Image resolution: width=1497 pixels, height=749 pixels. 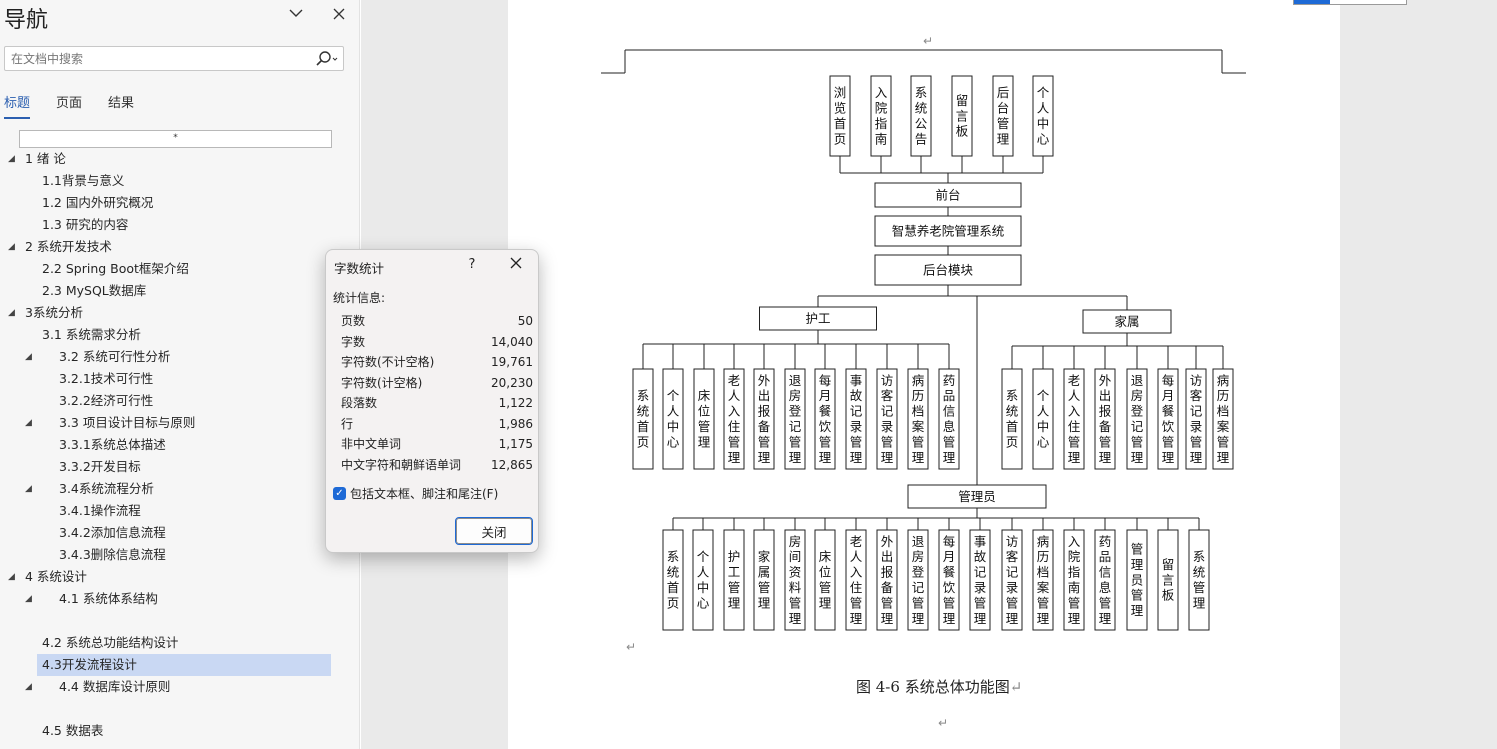 I want to click on family-box: 家属, so click(x=1127, y=321).